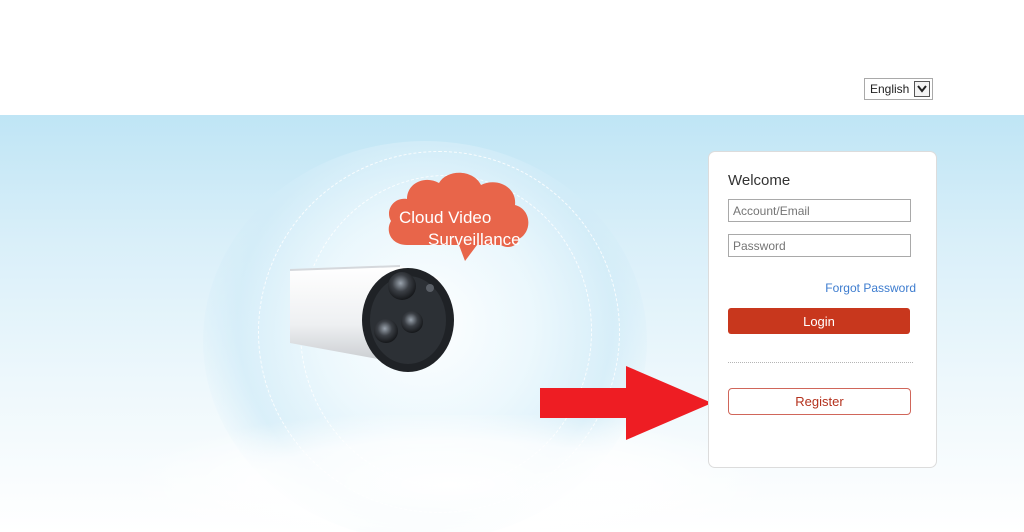 This screenshot has height=532, width=1024. I want to click on divider, so click(820, 362).